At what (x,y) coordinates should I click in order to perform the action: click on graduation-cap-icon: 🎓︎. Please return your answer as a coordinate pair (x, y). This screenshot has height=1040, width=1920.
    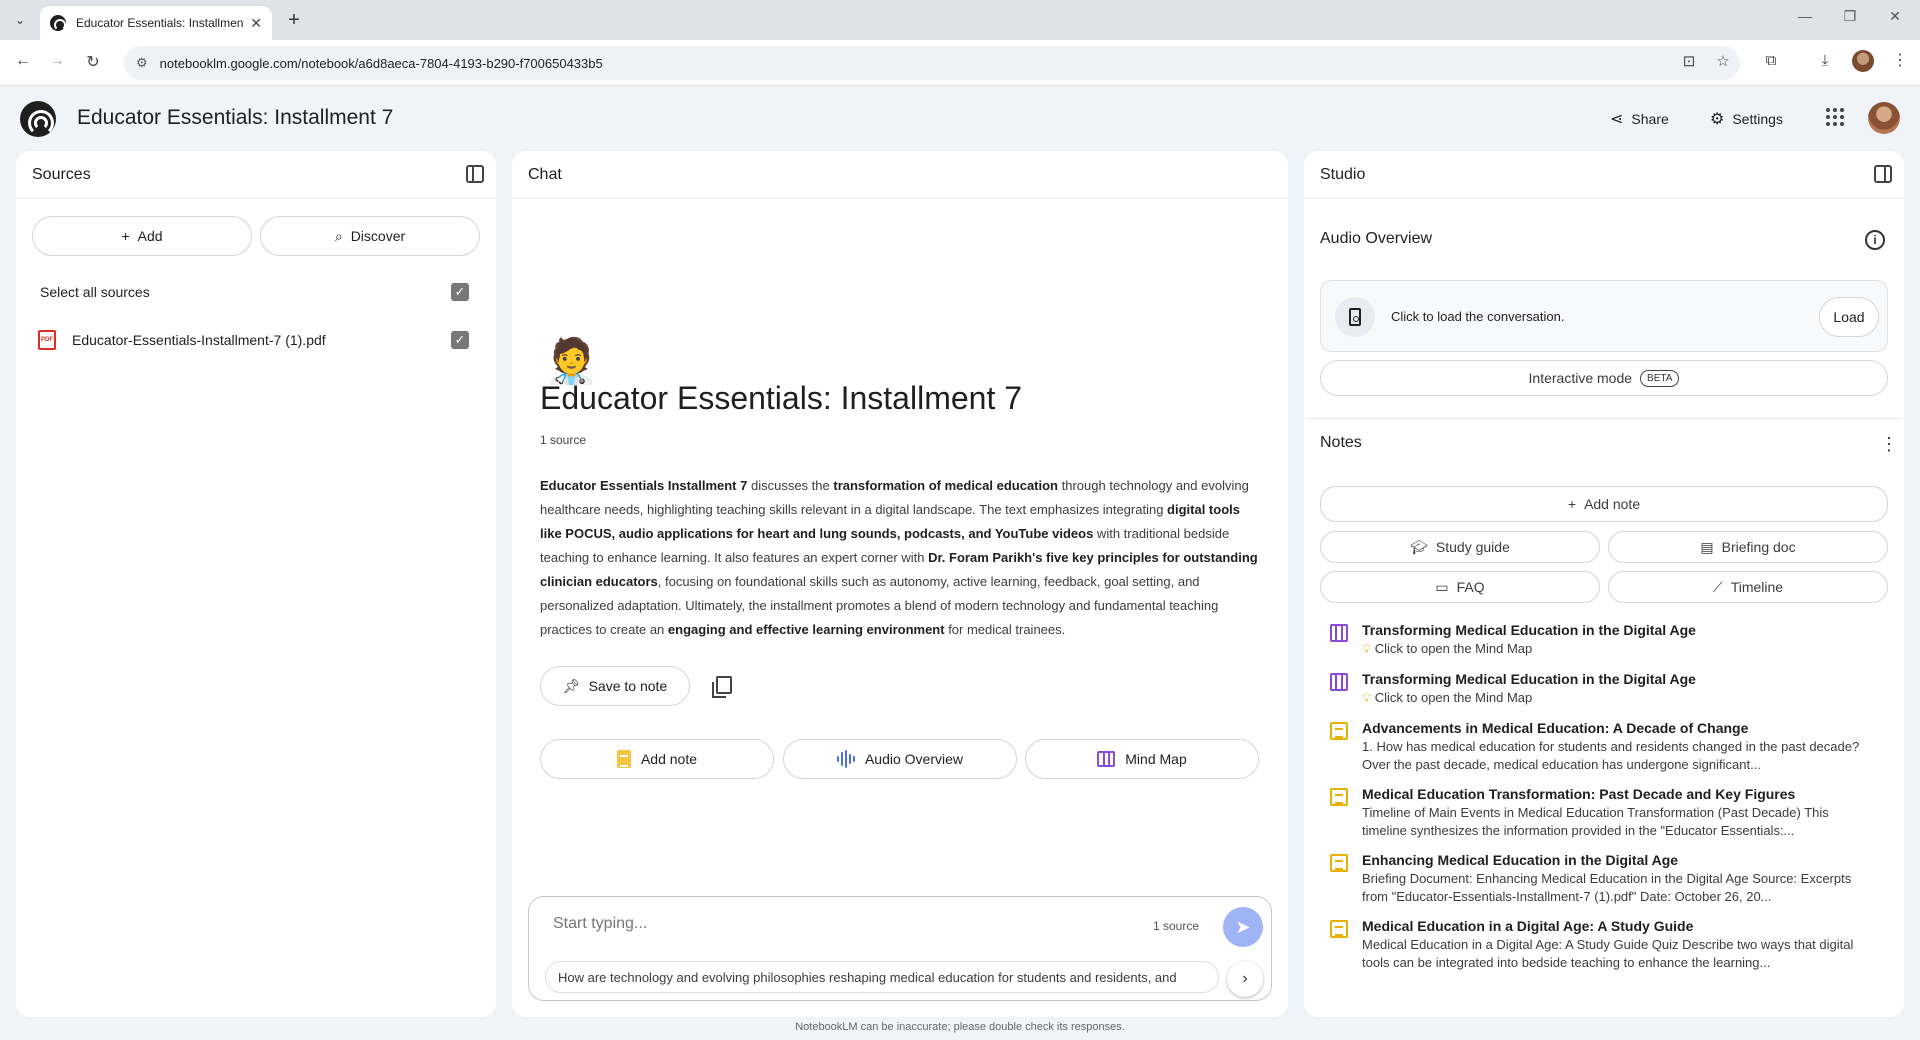
    Looking at the image, I should click on (1419, 546).